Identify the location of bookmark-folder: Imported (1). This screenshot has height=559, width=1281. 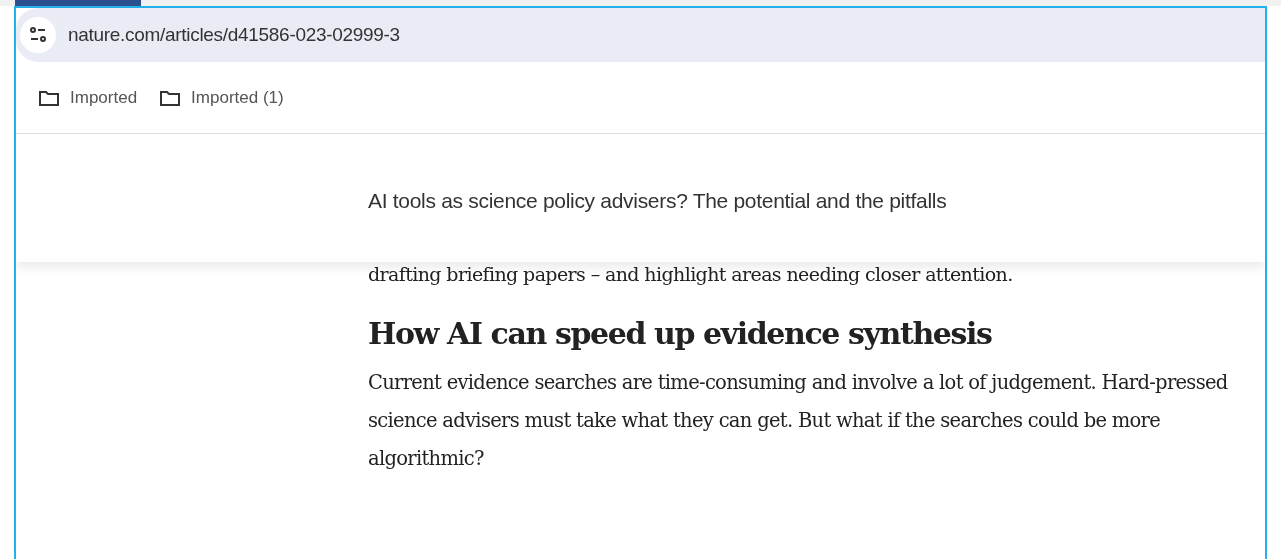
(221, 97).